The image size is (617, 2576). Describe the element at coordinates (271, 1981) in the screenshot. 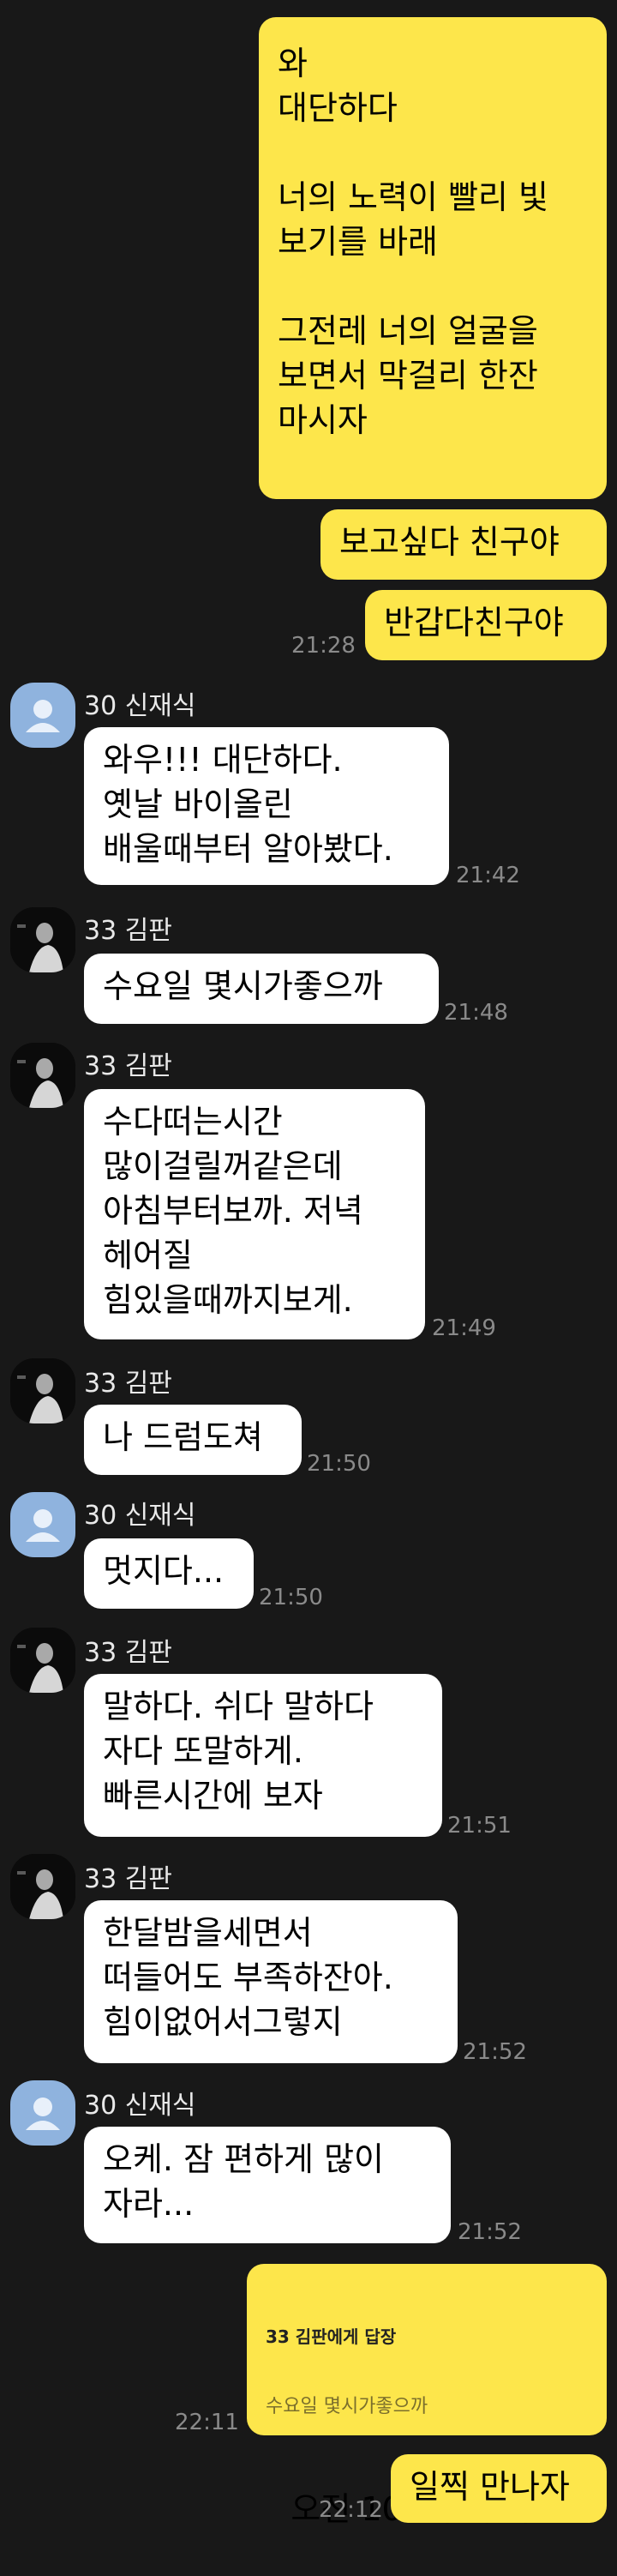

I see `their-message-bubble: 한달밤을세면서 떠들어도 부족하잔아. 힘이없어서그렇지` at that location.